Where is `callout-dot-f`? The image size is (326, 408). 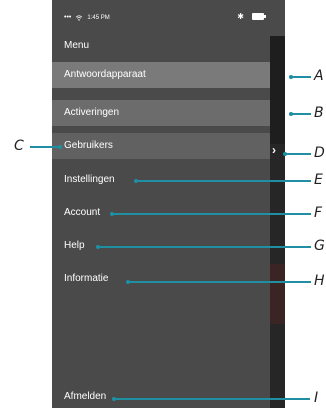 callout-dot-f is located at coordinates (112, 214).